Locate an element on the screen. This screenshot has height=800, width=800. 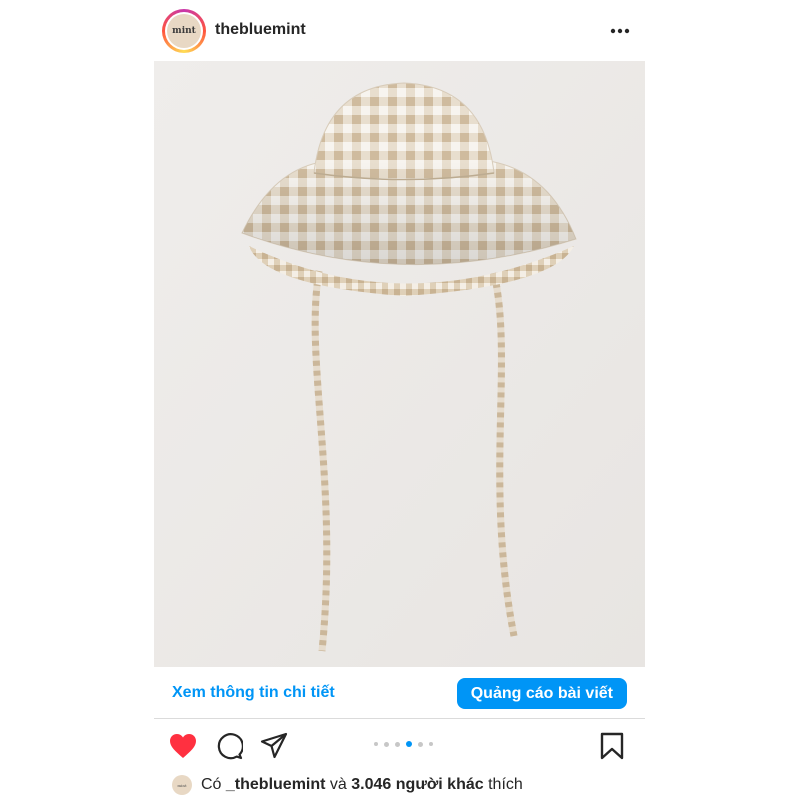
avatar-logo: mint is located at coordinates (184, 31).